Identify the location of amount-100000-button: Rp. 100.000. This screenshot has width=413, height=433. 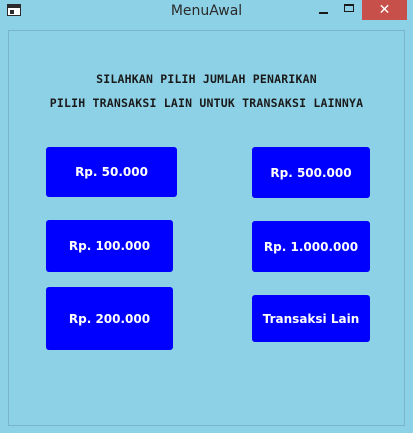
(109, 246).